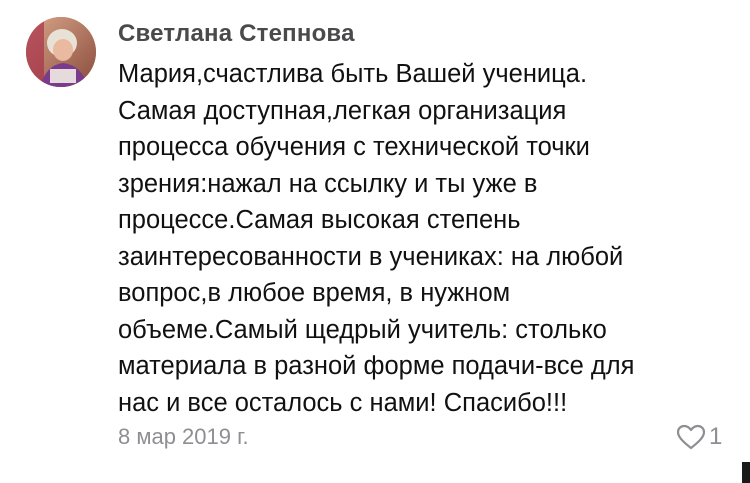 The width and height of the screenshot is (750, 483). I want to click on comment-date: 8 мар 2019 г., so click(183, 436).